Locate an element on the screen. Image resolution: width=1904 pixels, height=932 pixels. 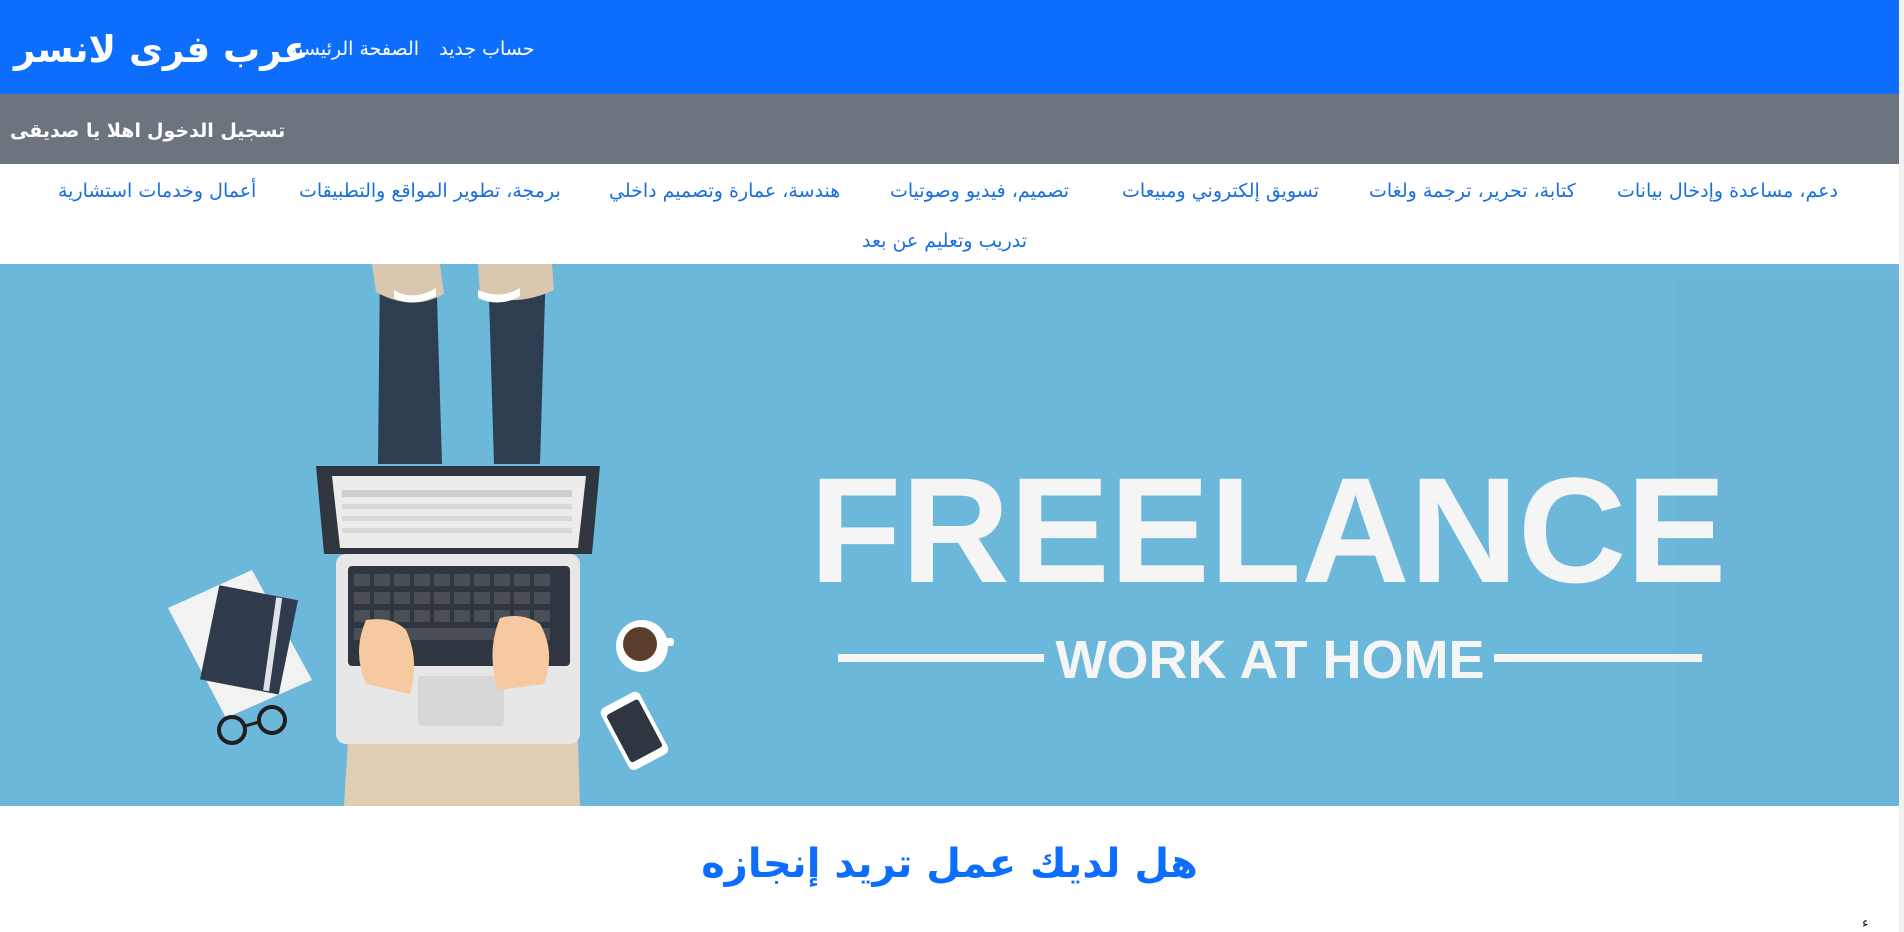
category-link-design: تصميم، فيديو وصوتيات is located at coordinates (979, 191).